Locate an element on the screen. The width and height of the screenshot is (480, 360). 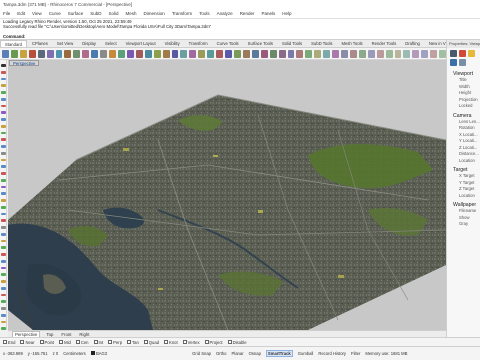
tab-render-tools: Render Tools is located at coordinates (384, 43).